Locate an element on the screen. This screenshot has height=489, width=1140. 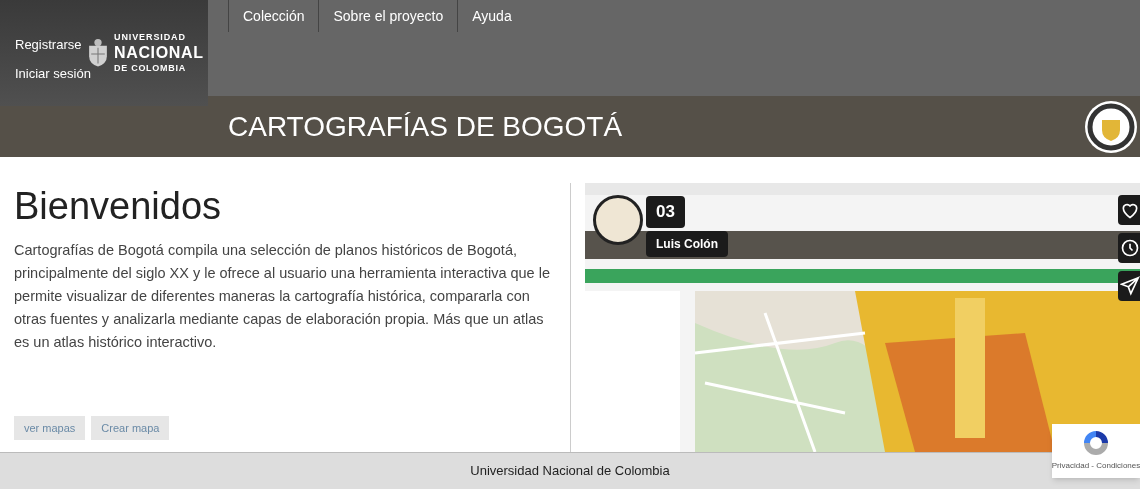
nav-link: Ayuda is located at coordinates (491, 16).